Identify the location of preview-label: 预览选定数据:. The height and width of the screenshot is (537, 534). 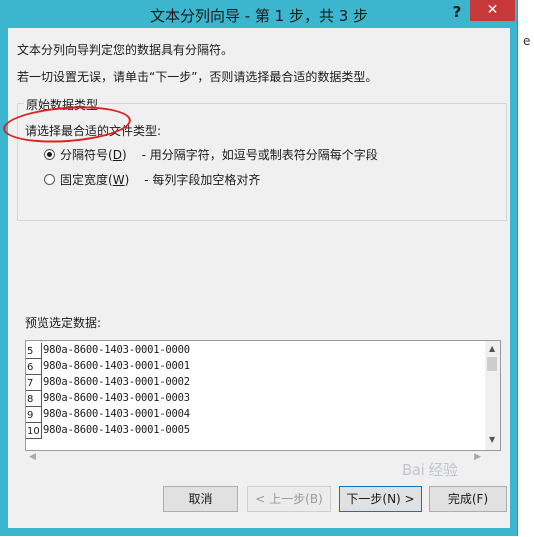
(63, 323).